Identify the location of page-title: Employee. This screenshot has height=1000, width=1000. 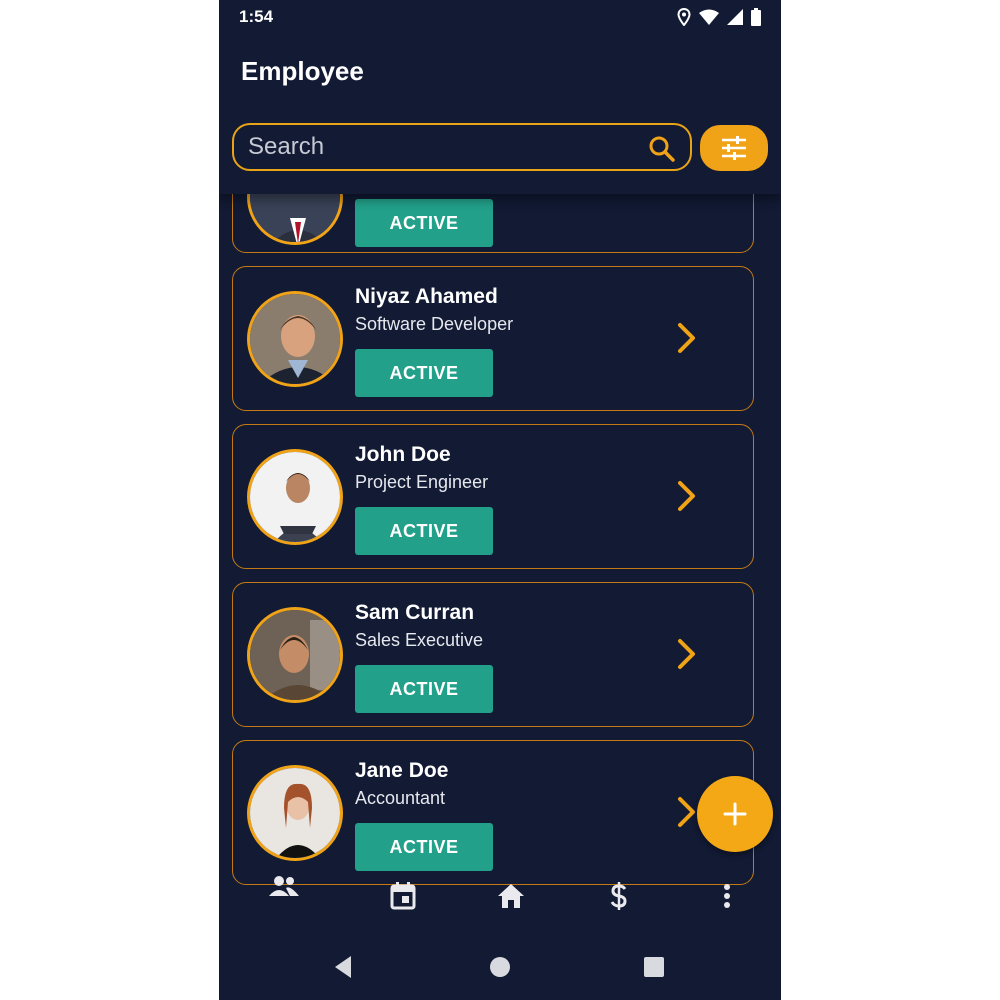
(302, 71).